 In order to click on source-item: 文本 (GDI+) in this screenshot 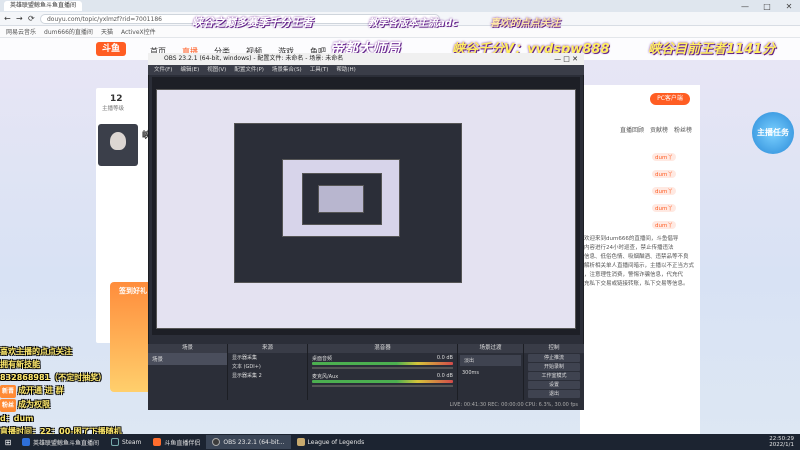, I will do `click(267, 366)`.